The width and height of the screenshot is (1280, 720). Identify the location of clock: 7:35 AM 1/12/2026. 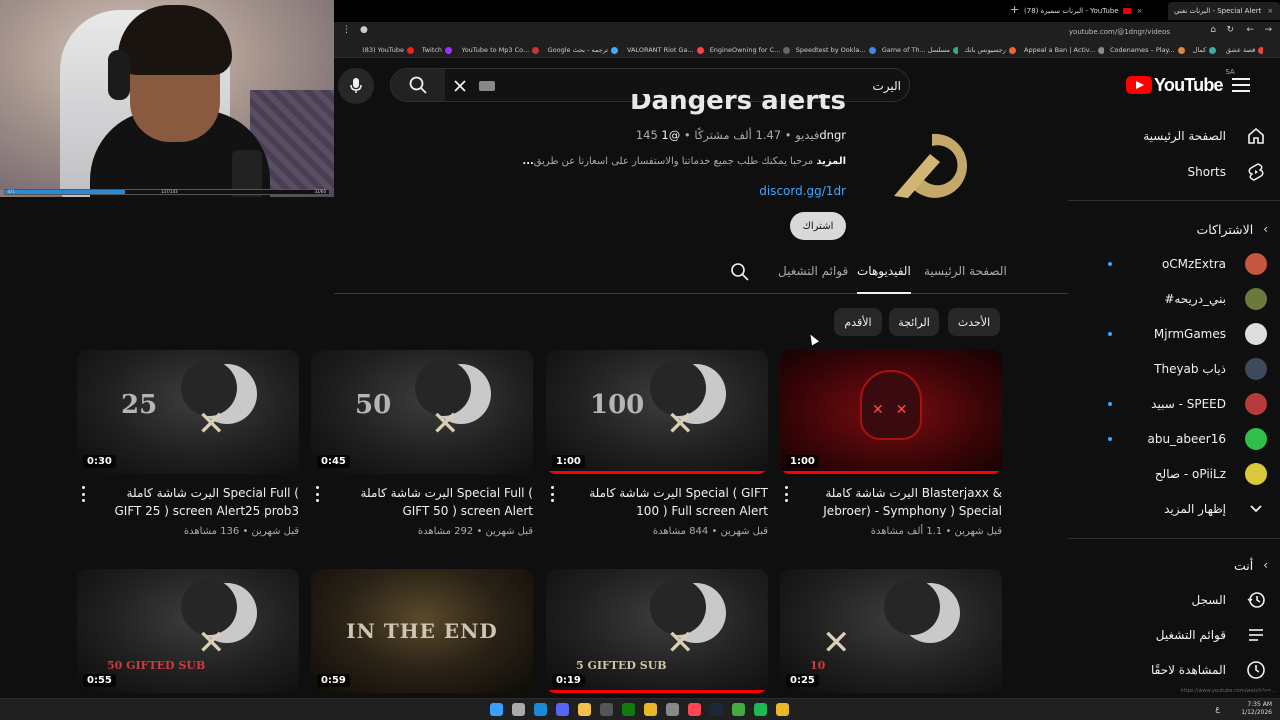
(1256, 709).